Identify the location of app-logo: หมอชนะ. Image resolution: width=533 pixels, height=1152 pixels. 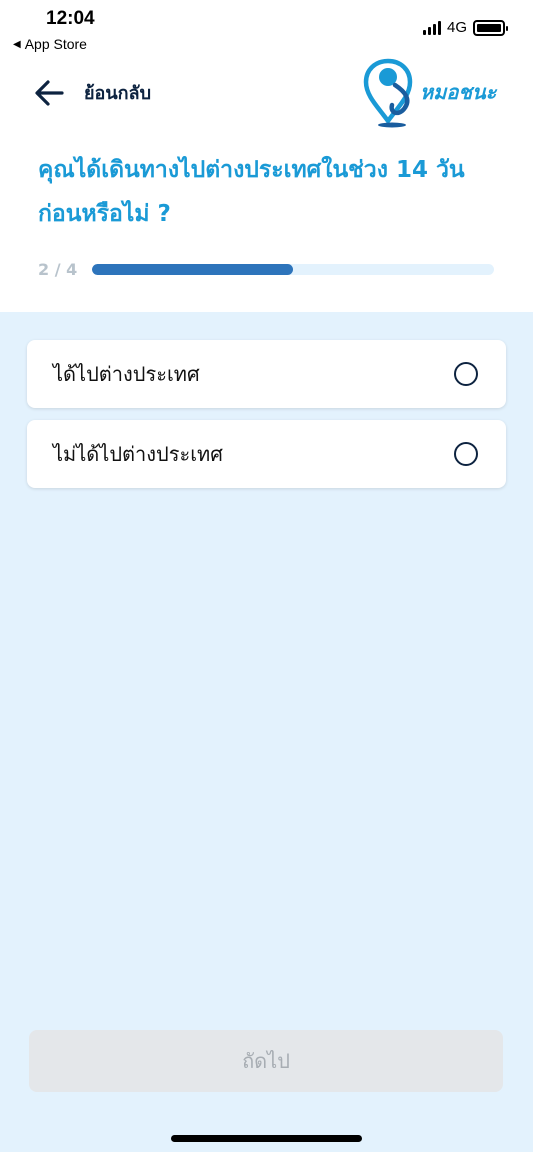
(429, 92).